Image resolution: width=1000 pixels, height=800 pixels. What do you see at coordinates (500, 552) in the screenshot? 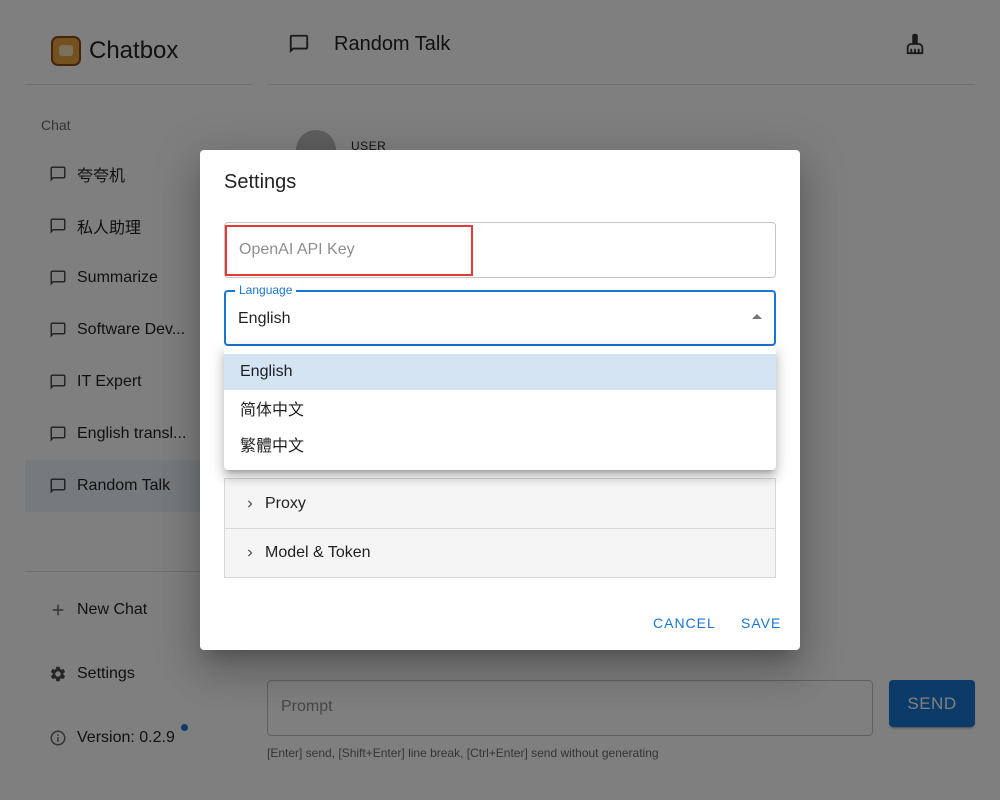
I see `model-token-section-toggle: Model & Token` at bounding box center [500, 552].